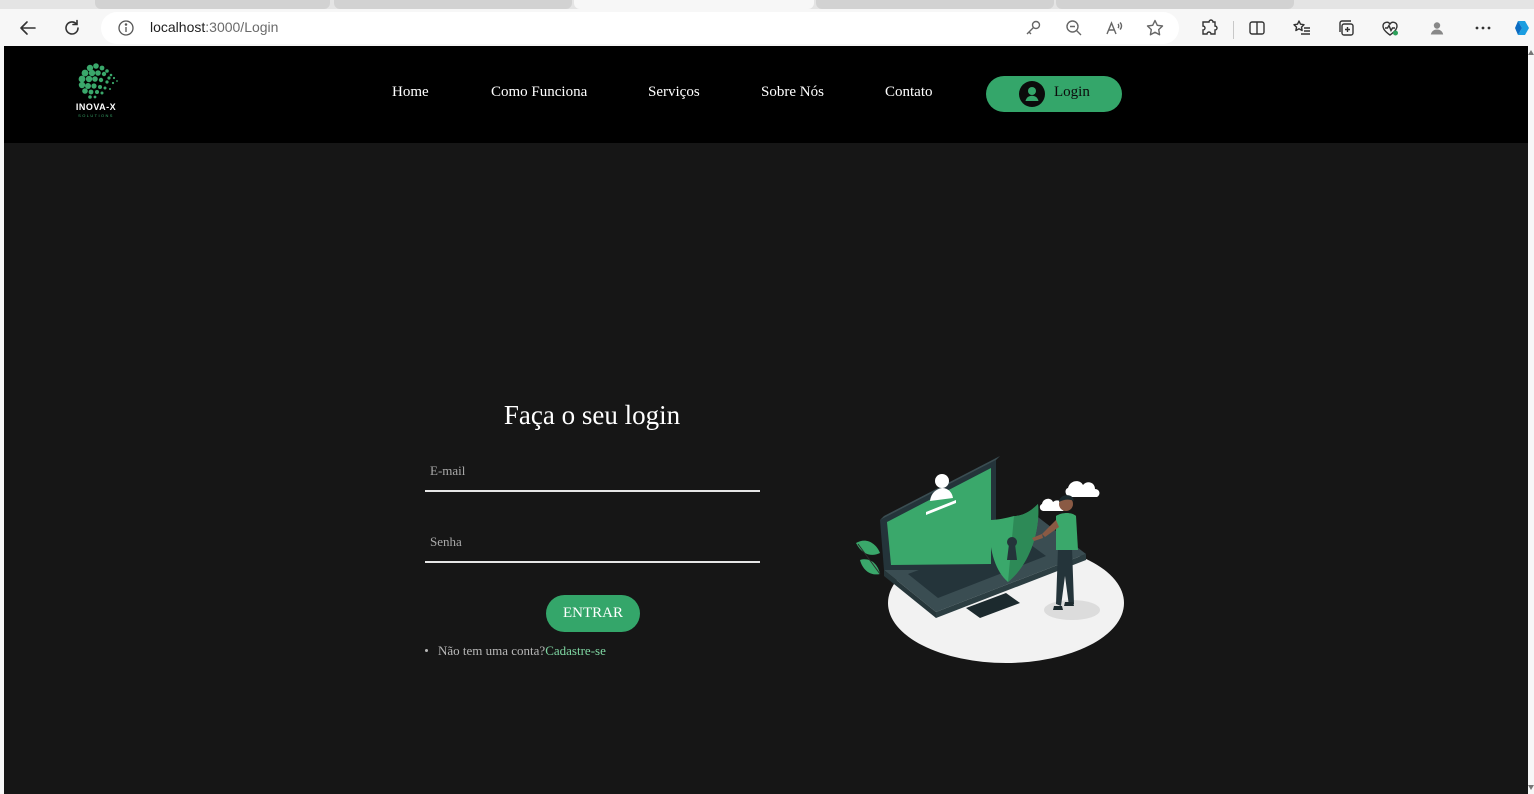  I want to click on nav-link-servicos: Serviços, so click(674, 92).